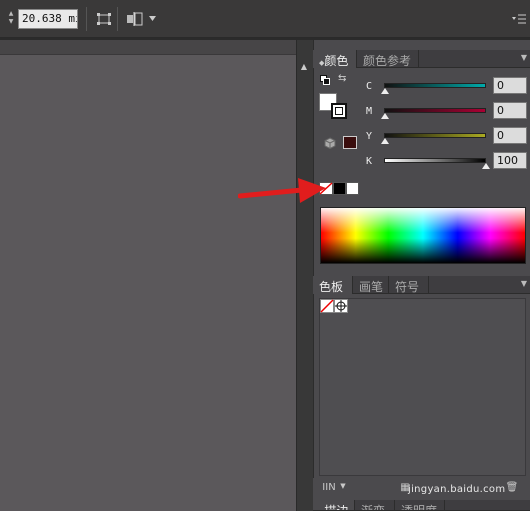  I want to click on white-swatch-icon, so click(352, 188).